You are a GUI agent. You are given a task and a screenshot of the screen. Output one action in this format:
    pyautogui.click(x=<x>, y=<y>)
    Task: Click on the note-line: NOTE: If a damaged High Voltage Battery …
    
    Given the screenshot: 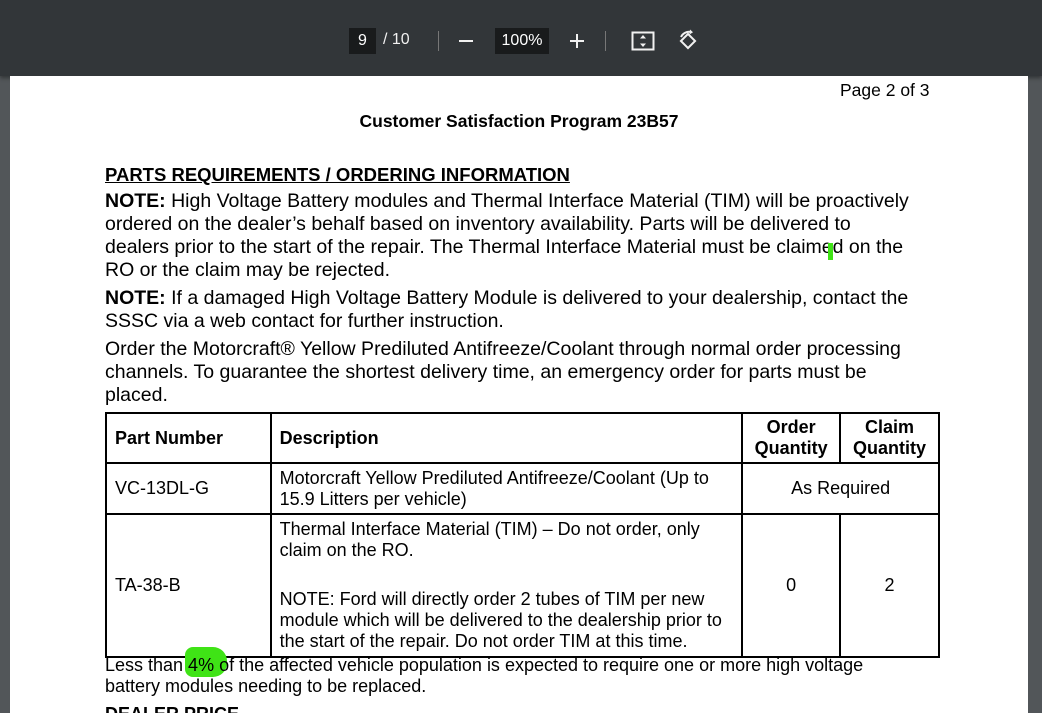 What is the action you would take?
    pyautogui.click(x=525, y=298)
    